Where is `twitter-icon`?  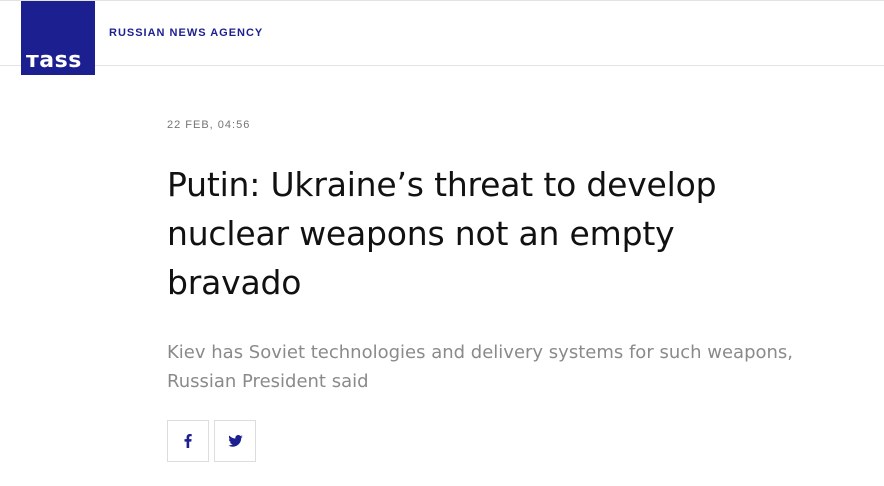 twitter-icon is located at coordinates (235, 441).